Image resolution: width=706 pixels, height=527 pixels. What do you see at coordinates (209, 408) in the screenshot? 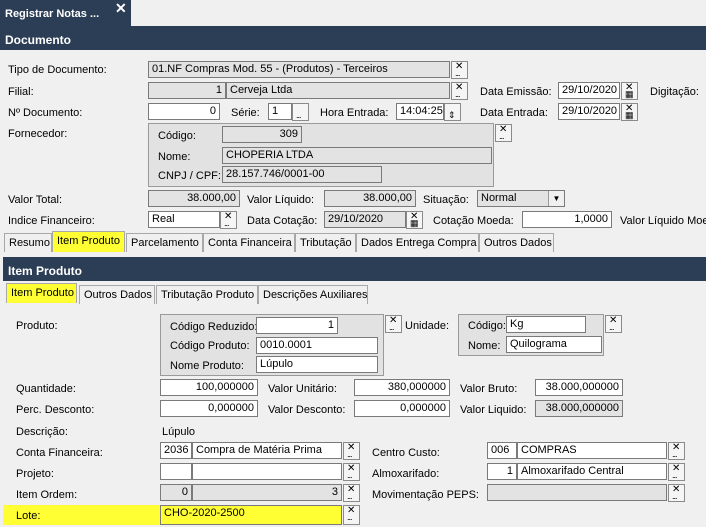
I see `perc-desconto-field: 0,000000` at bounding box center [209, 408].